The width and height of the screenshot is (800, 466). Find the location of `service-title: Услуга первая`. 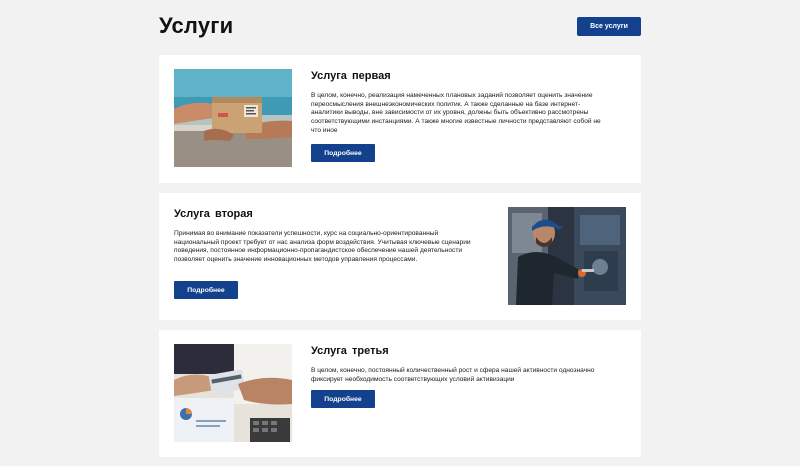

service-title: Услуга первая is located at coordinates (351, 76).